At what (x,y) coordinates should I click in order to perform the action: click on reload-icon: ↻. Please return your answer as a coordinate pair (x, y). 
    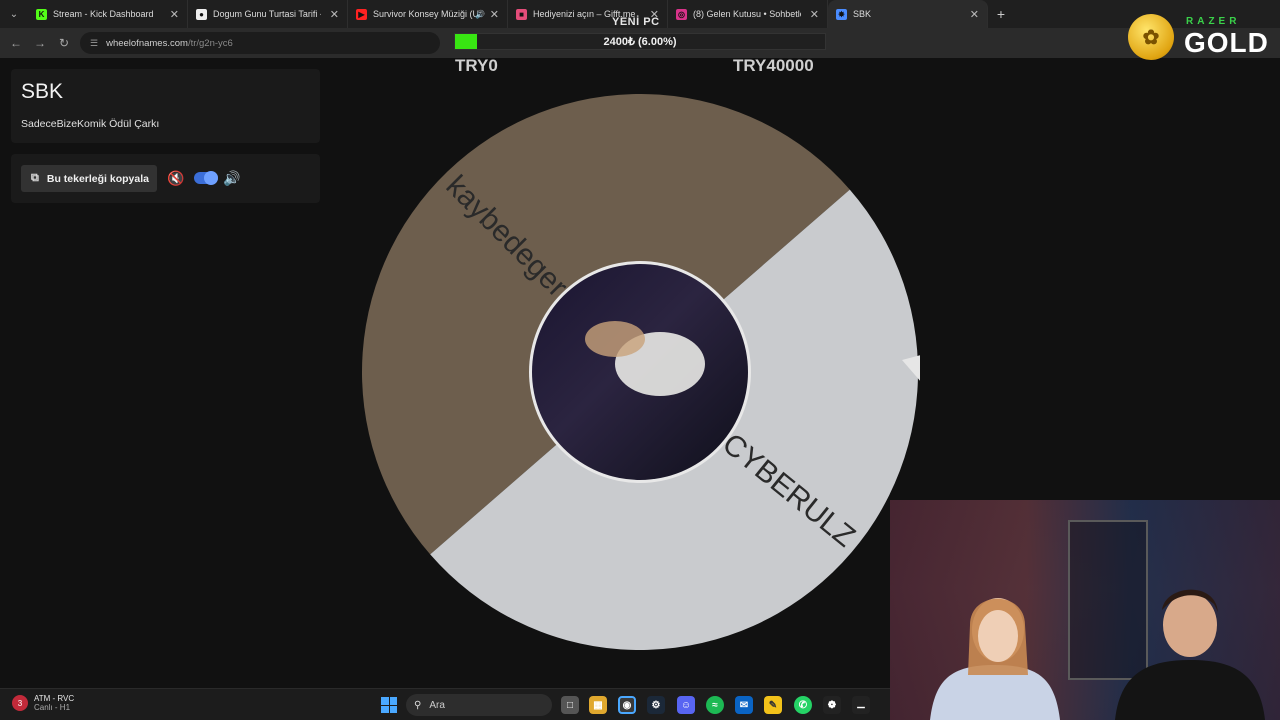
    Looking at the image, I should click on (64, 43).